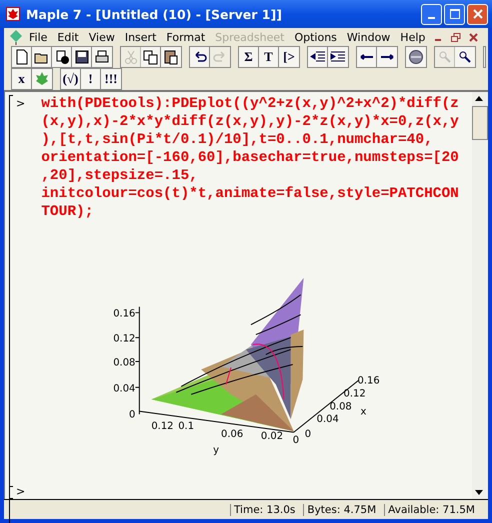 The width and height of the screenshot is (492, 523). What do you see at coordinates (154, 14) in the screenshot?
I see `window-title: Maple 7 - [Untitled (10) - [Server 1]]` at bounding box center [154, 14].